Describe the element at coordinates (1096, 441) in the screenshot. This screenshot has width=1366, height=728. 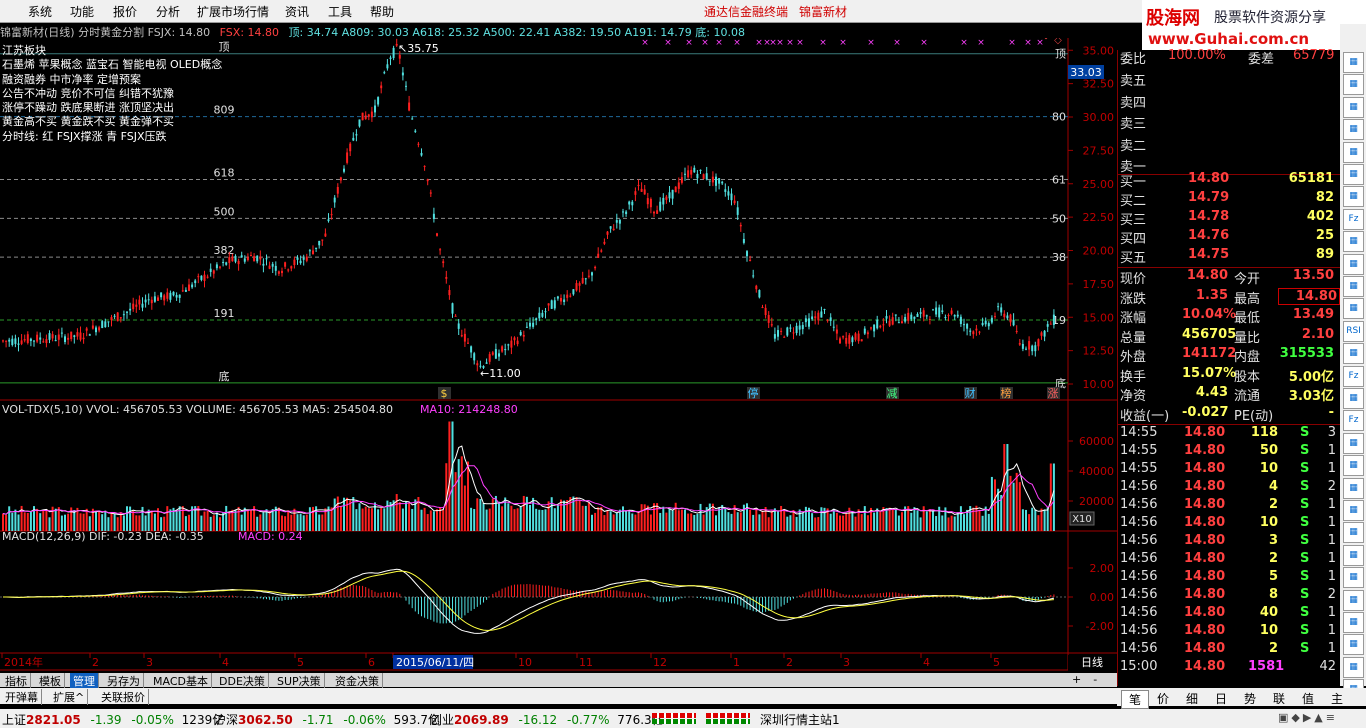
I see `volume-axis-label: 60000` at that location.